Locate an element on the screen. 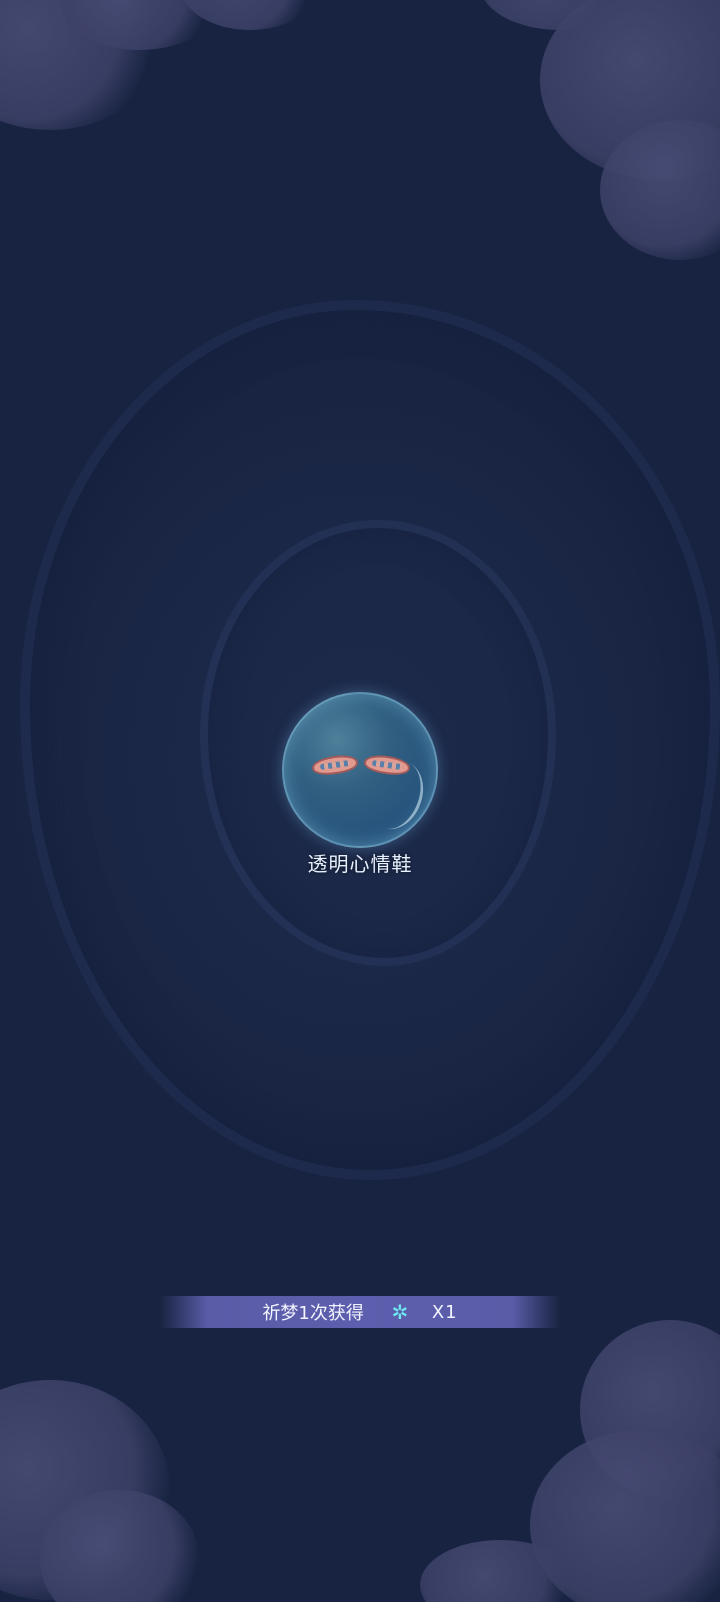 This screenshot has width=720, height=1602. reward-summary-text: 祈梦1次获得 is located at coordinates (313, 1313).